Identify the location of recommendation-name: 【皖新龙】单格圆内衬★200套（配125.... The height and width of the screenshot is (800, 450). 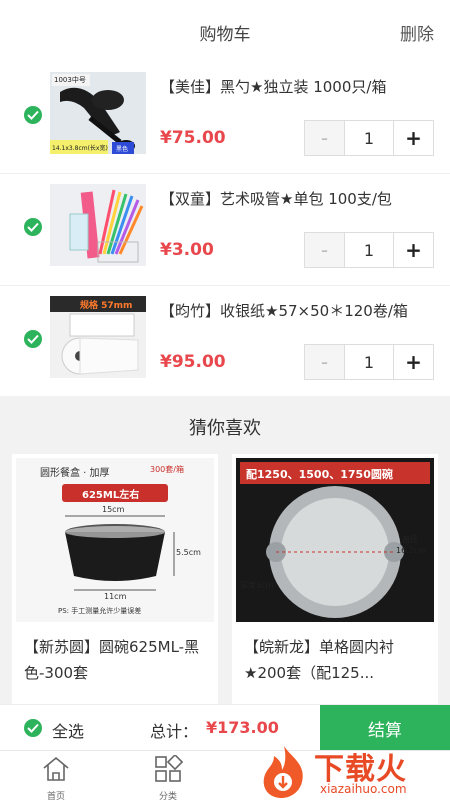
(336, 660).